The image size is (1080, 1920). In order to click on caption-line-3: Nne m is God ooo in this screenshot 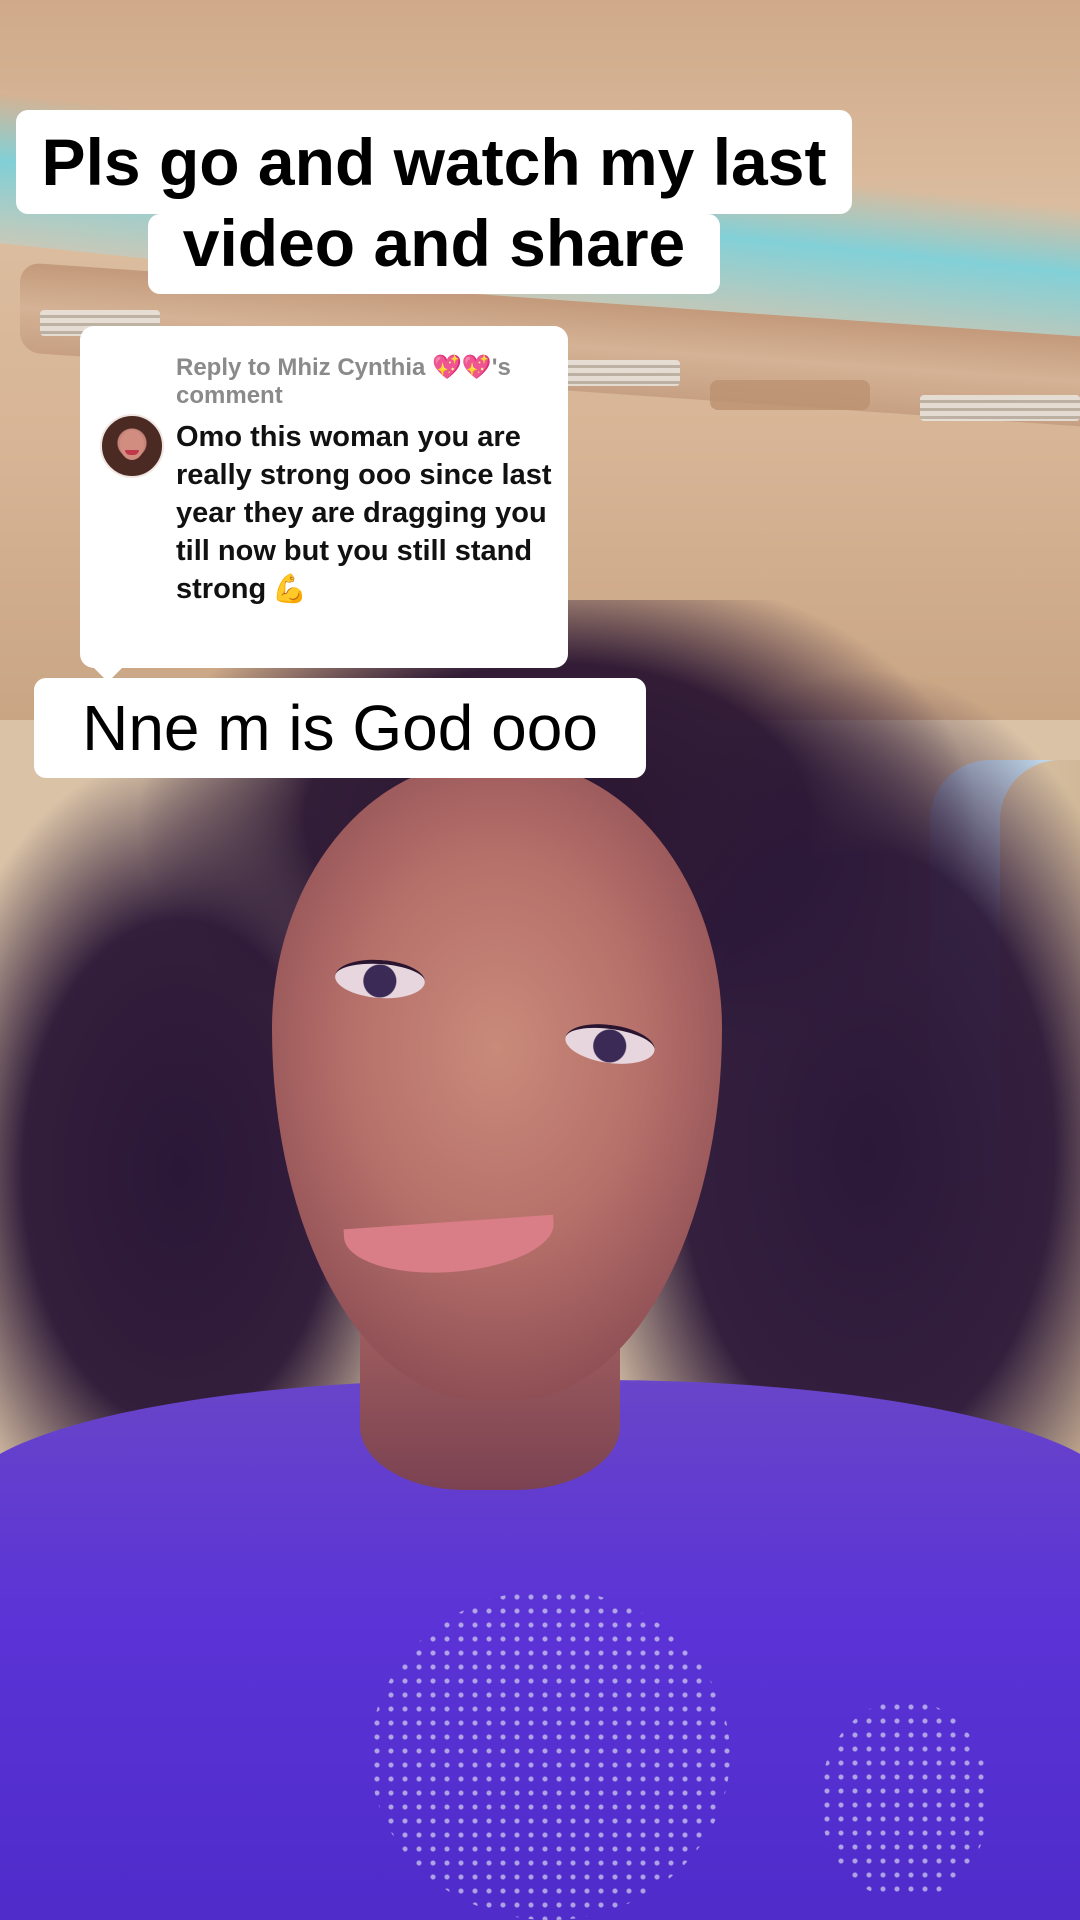, I will do `click(340, 728)`.